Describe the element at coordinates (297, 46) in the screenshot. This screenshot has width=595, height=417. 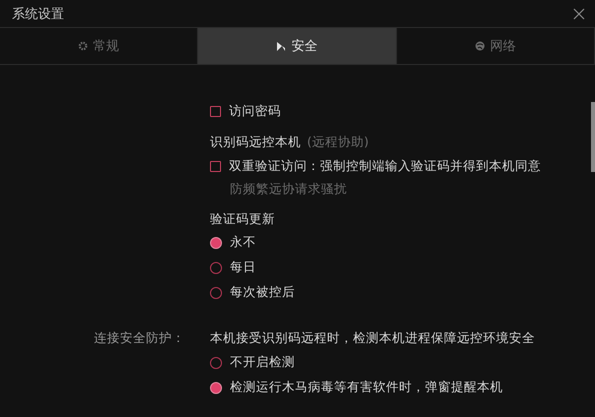
I see `tab: 安全` at that location.